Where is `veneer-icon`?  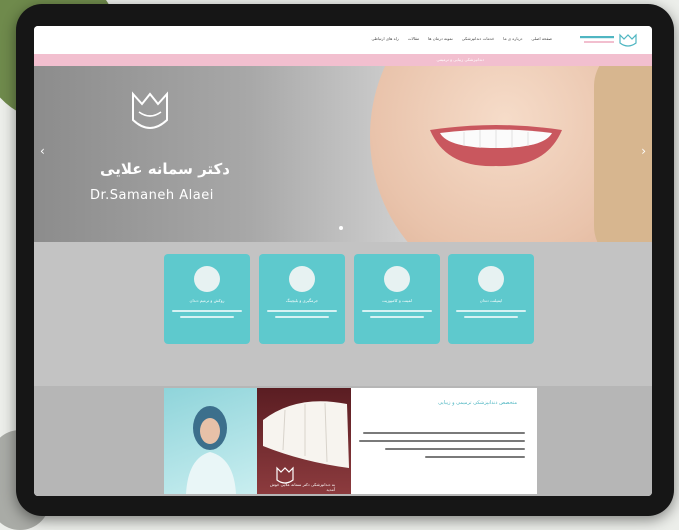 veneer-icon is located at coordinates (397, 279).